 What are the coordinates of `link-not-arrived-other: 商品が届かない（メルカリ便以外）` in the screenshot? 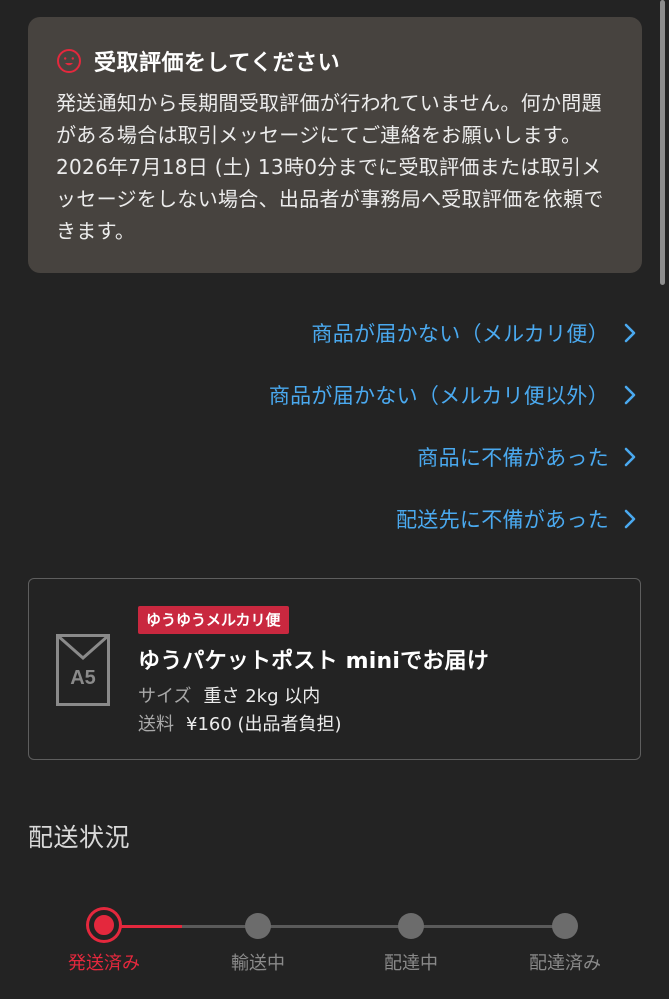 It's located at (337, 395).